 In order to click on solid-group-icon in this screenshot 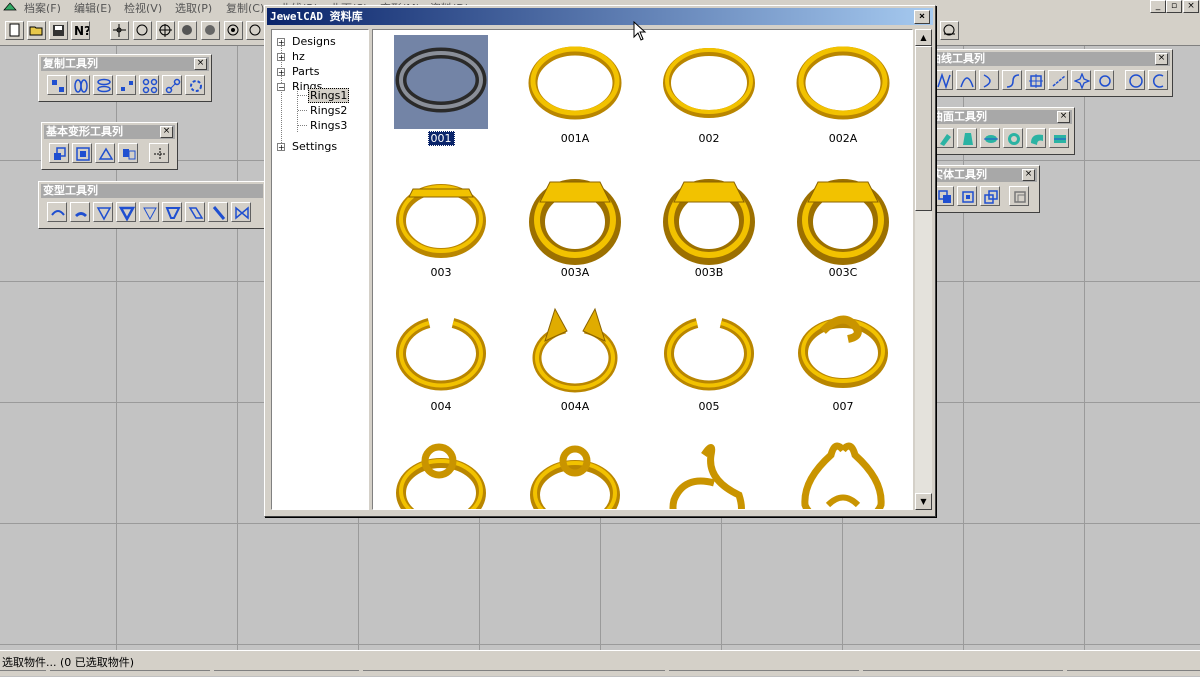, I will do `click(1019, 196)`.